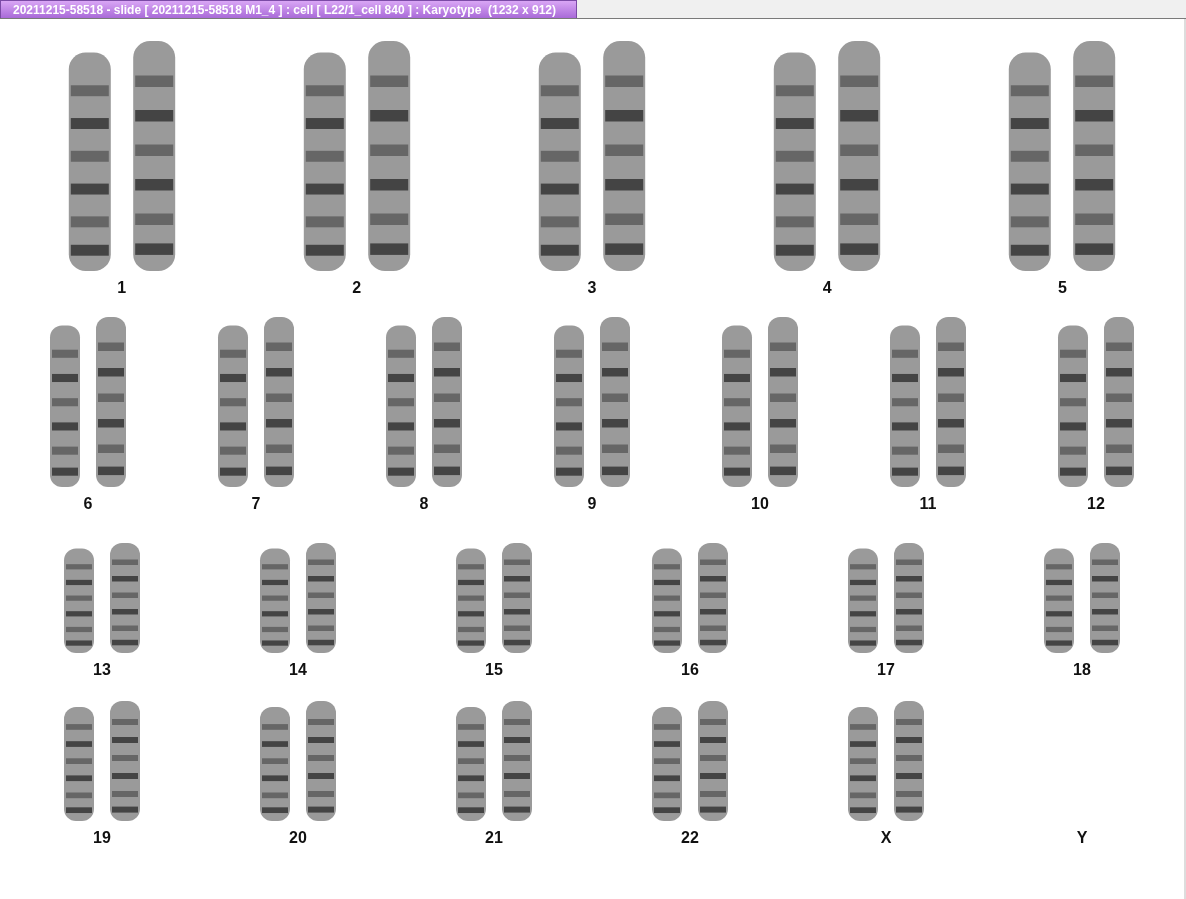 This screenshot has width=1186, height=899. I want to click on chromosome-label: 20, so click(298, 838).